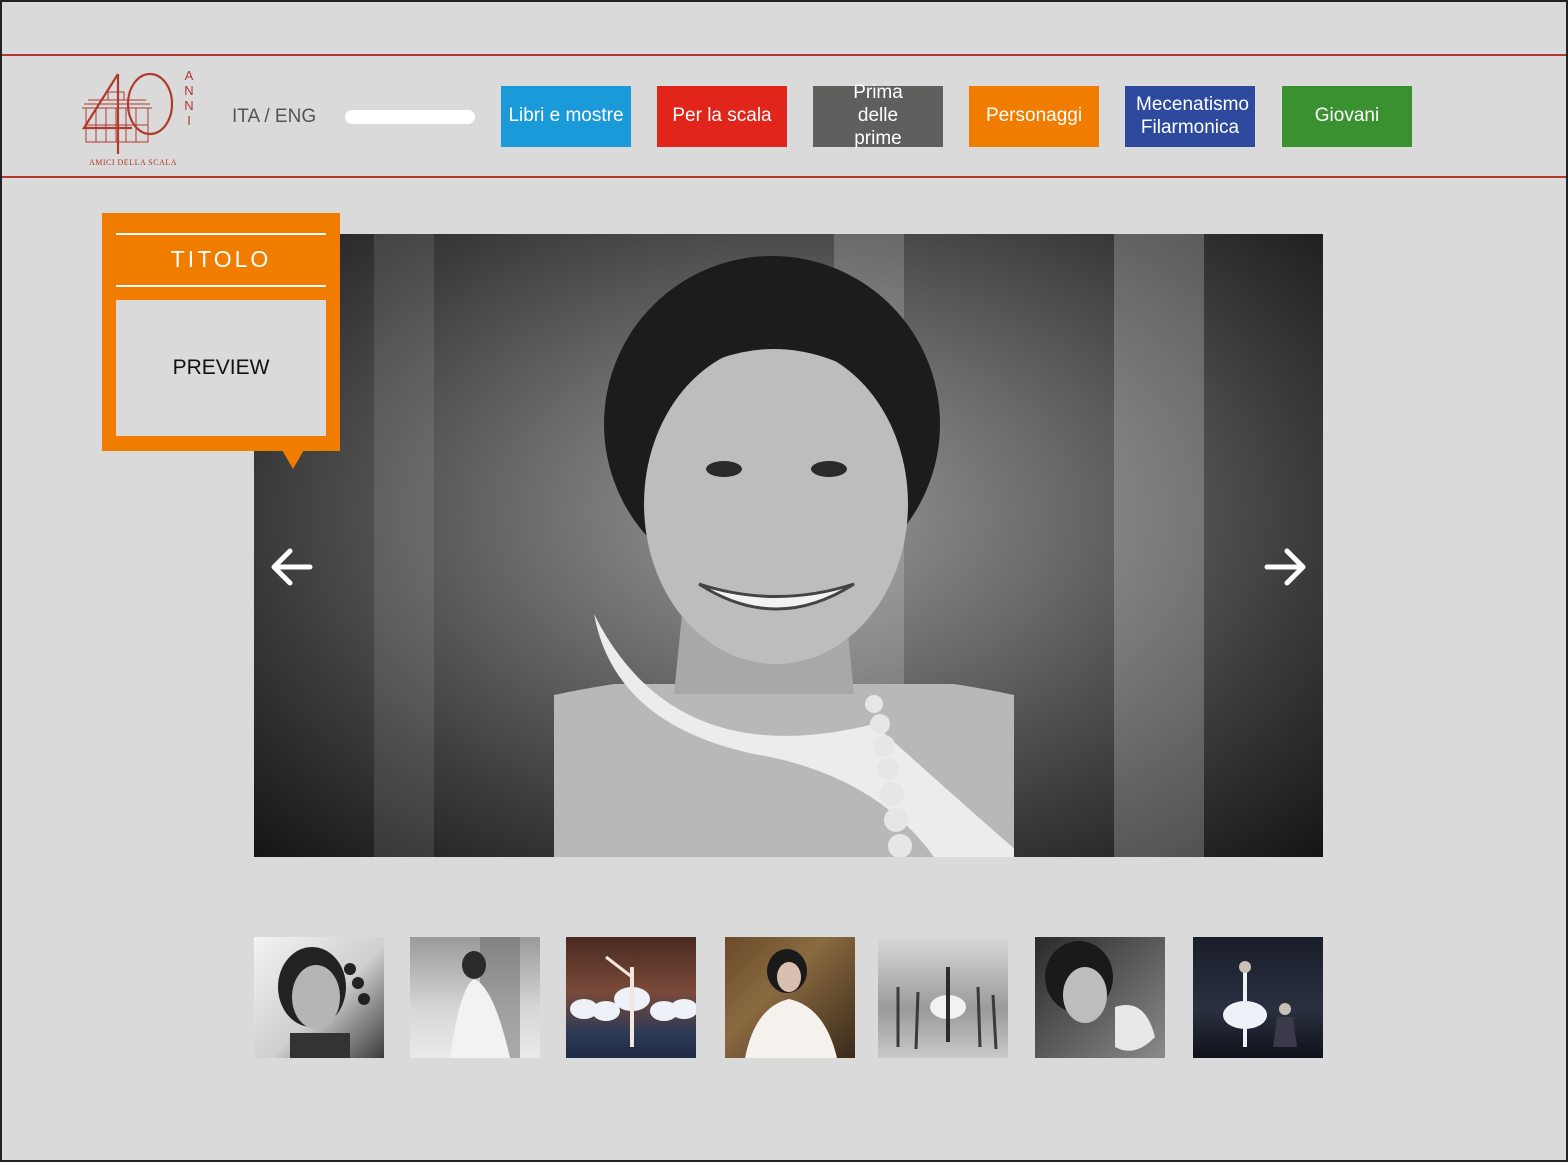 The height and width of the screenshot is (1162, 1568). What do you see at coordinates (221, 259) in the screenshot?
I see `callout-title: TITOLO` at bounding box center [221, 259].